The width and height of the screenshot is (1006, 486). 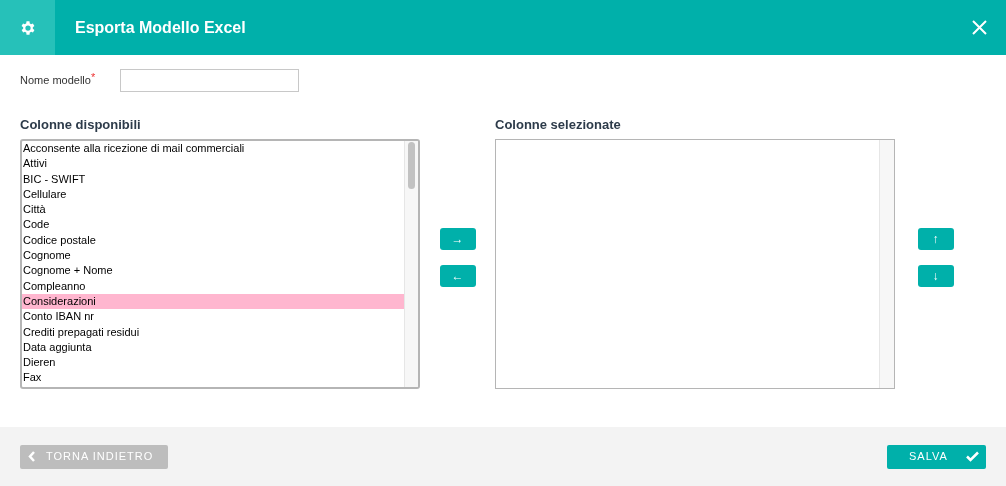 I want to click on list-heading: Colonne disponibili, so click(x=81, y=125).